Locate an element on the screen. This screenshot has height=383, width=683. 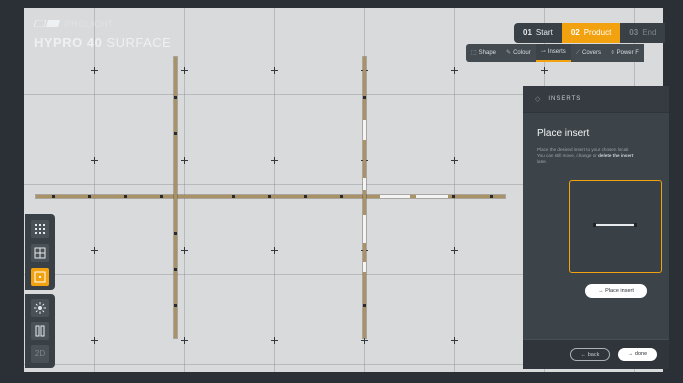
back-button: ← back is located at coordinates (590, 354).